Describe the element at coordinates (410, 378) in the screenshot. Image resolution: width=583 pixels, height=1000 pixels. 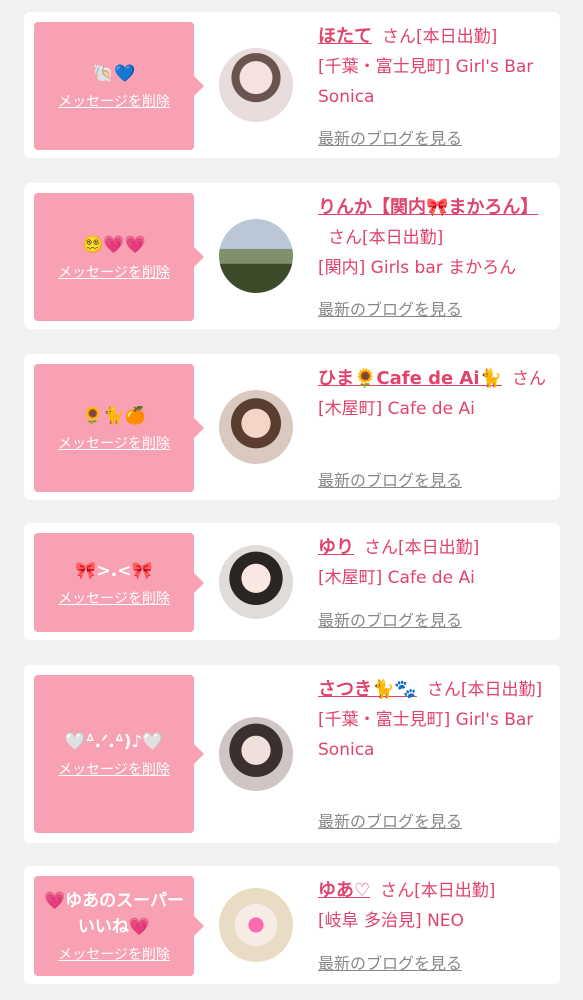
I see `user-name-link: ひま🌻Cafe de Ai🐈` at that location.